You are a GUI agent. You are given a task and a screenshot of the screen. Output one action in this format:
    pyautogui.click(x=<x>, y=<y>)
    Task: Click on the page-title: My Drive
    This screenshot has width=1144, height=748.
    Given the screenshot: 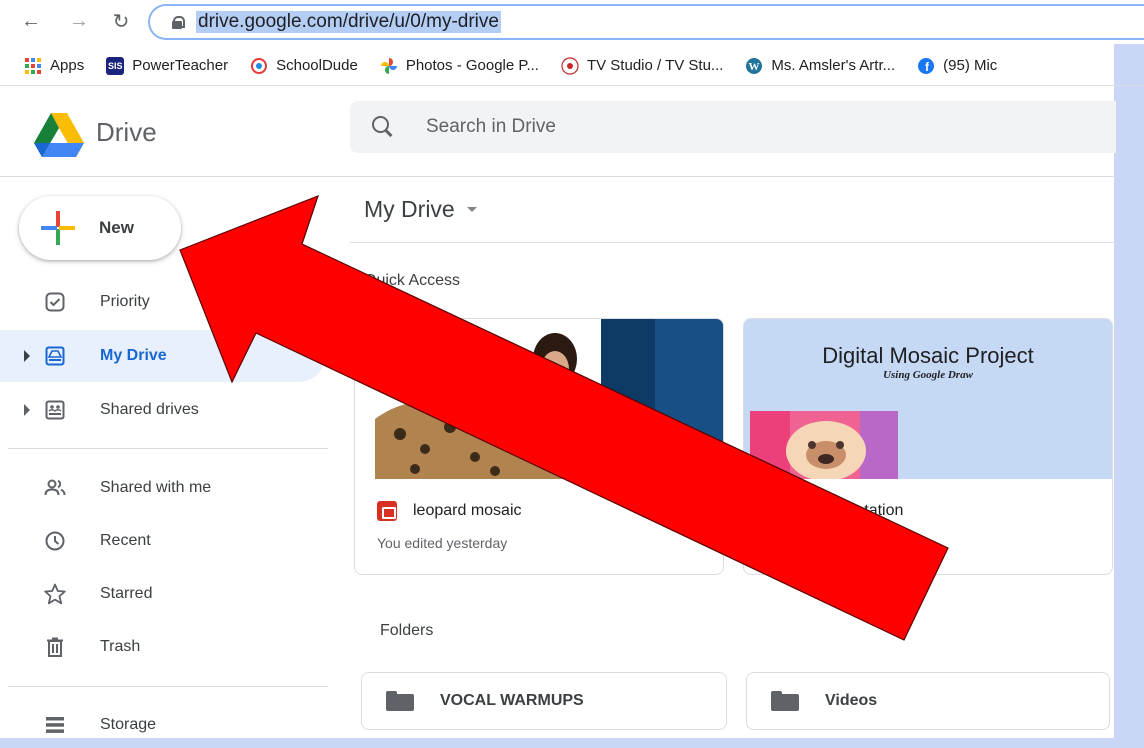 What is the action you would take?
    pyautogui.click(x=409, y=209)
    